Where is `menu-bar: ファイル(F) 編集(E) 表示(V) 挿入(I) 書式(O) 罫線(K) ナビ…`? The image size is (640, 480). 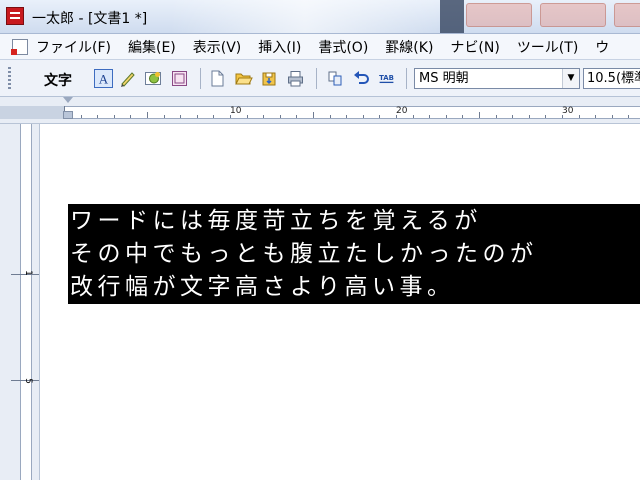 menu-bar: ファイル(F) 編集(E) 表示(V) 挿入(I) 書式(O) 罫線(K) ナビ… is located at coordinates (320, 47).